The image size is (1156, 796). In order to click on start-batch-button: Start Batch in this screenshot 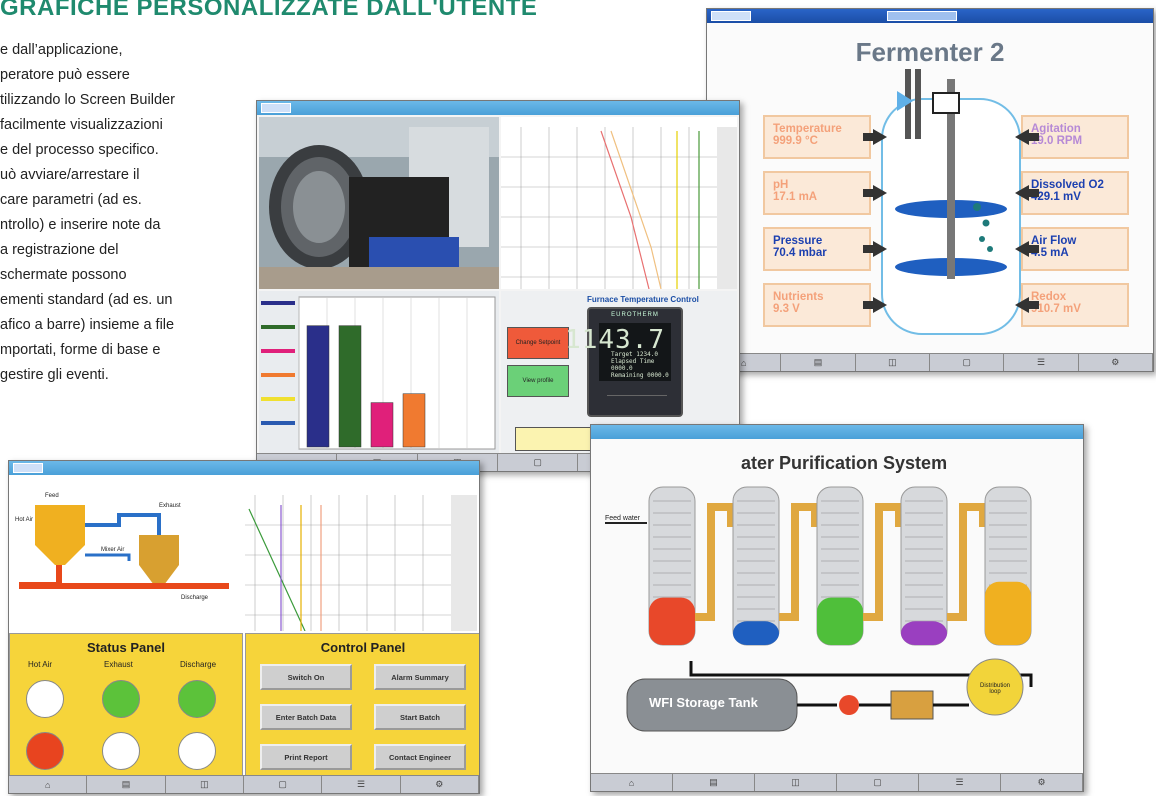, I will do `click(420, 717)`.